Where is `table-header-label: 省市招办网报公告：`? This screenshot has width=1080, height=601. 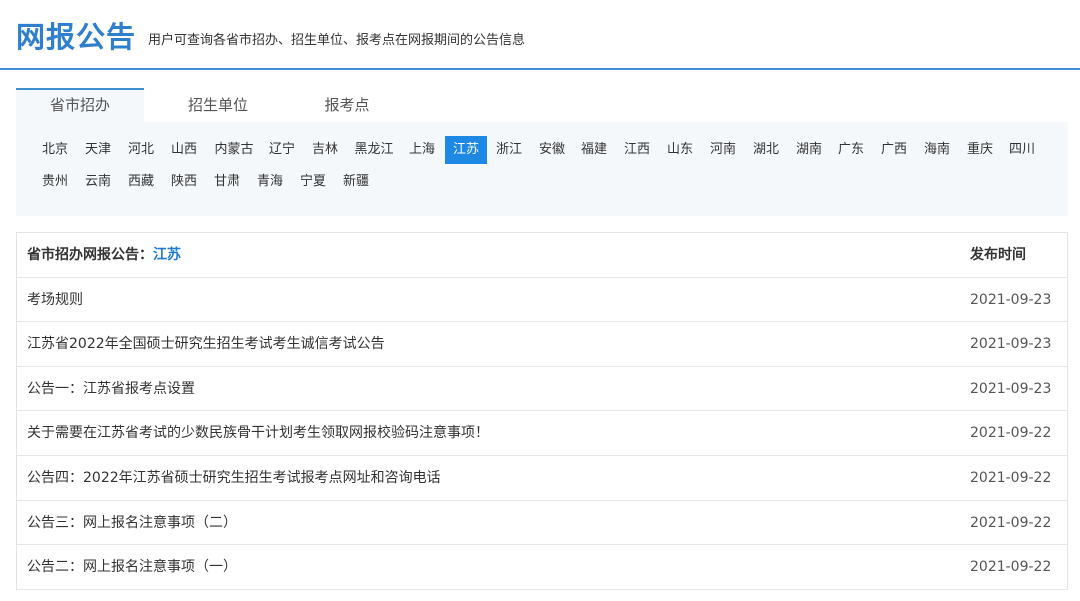
table-header-label: 省市招办网报公告： is located at coordinates (90, 255).